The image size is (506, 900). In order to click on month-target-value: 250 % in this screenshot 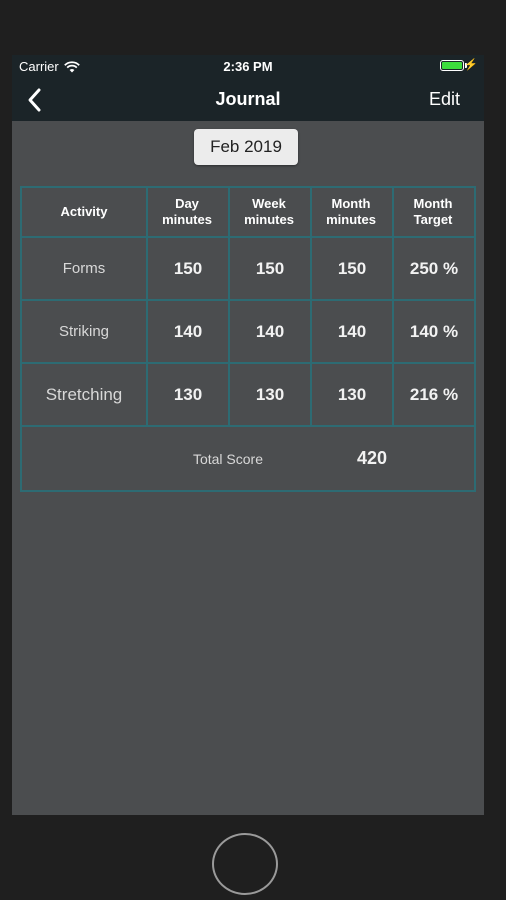, I will do `click(434, 268)`.